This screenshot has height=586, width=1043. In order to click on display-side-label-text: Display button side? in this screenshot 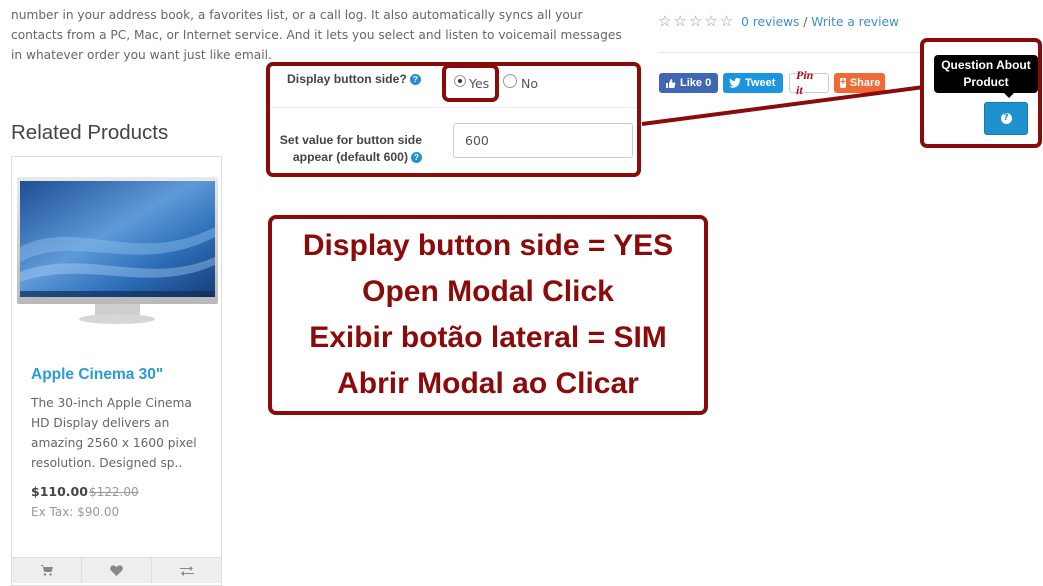, I will do `click(347, 79)`.